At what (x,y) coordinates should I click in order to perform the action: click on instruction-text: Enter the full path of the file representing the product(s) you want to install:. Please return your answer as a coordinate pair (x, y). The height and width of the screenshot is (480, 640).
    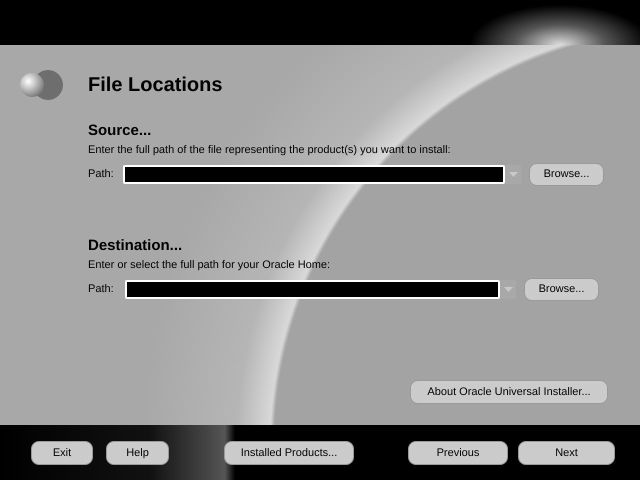
    Looking at the image, I should click on (270, 151).